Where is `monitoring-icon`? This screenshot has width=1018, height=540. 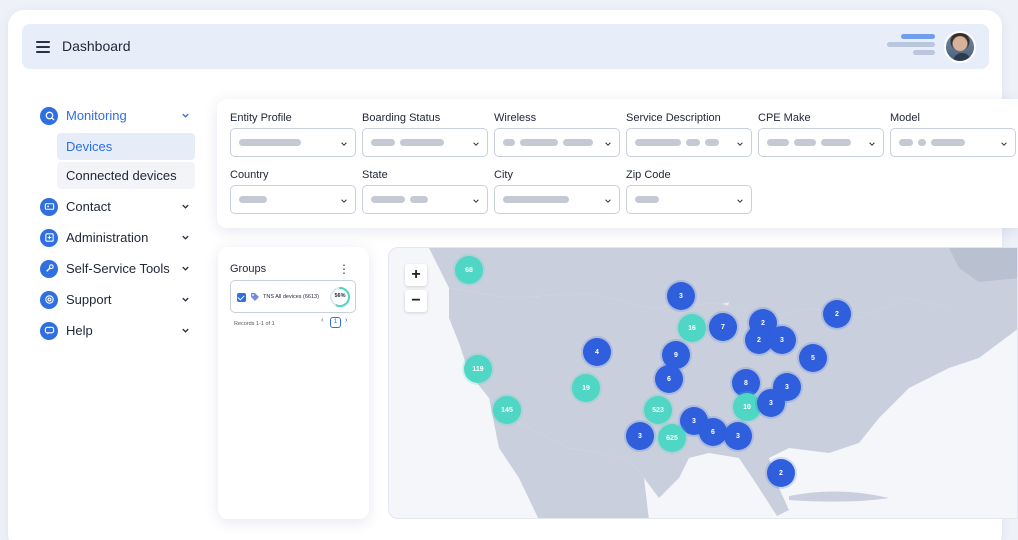
monitoring-icon is located at coordinates (49, 115).